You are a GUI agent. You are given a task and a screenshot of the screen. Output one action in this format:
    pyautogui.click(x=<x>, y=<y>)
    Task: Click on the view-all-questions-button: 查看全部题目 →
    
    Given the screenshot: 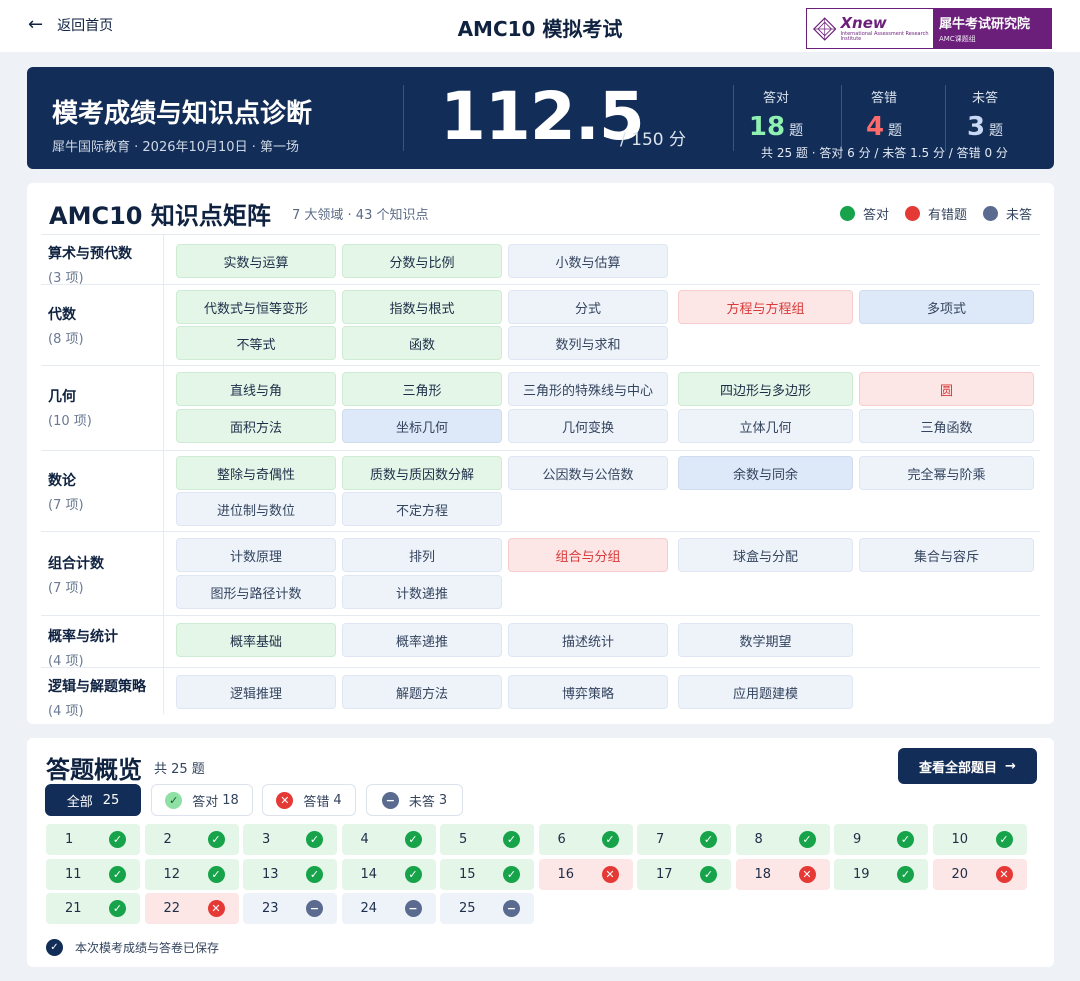 What is the action you would take?
    pyautogui.click(x=967, y=766)
    